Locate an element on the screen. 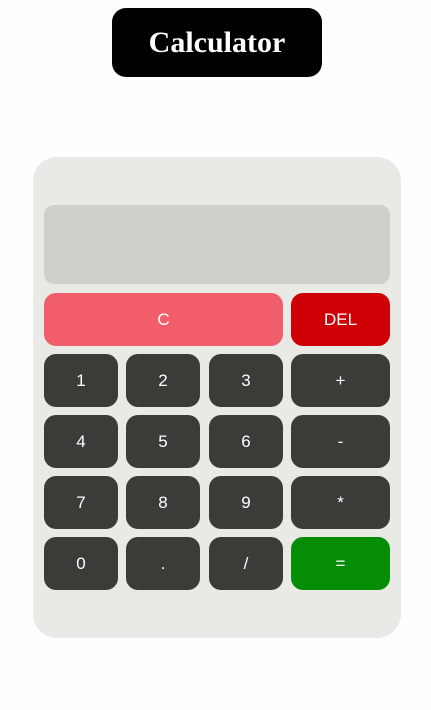 The height and width of the screenshot is (710, 431). digit-8-button: 8 is located at coordinates (163, 502).